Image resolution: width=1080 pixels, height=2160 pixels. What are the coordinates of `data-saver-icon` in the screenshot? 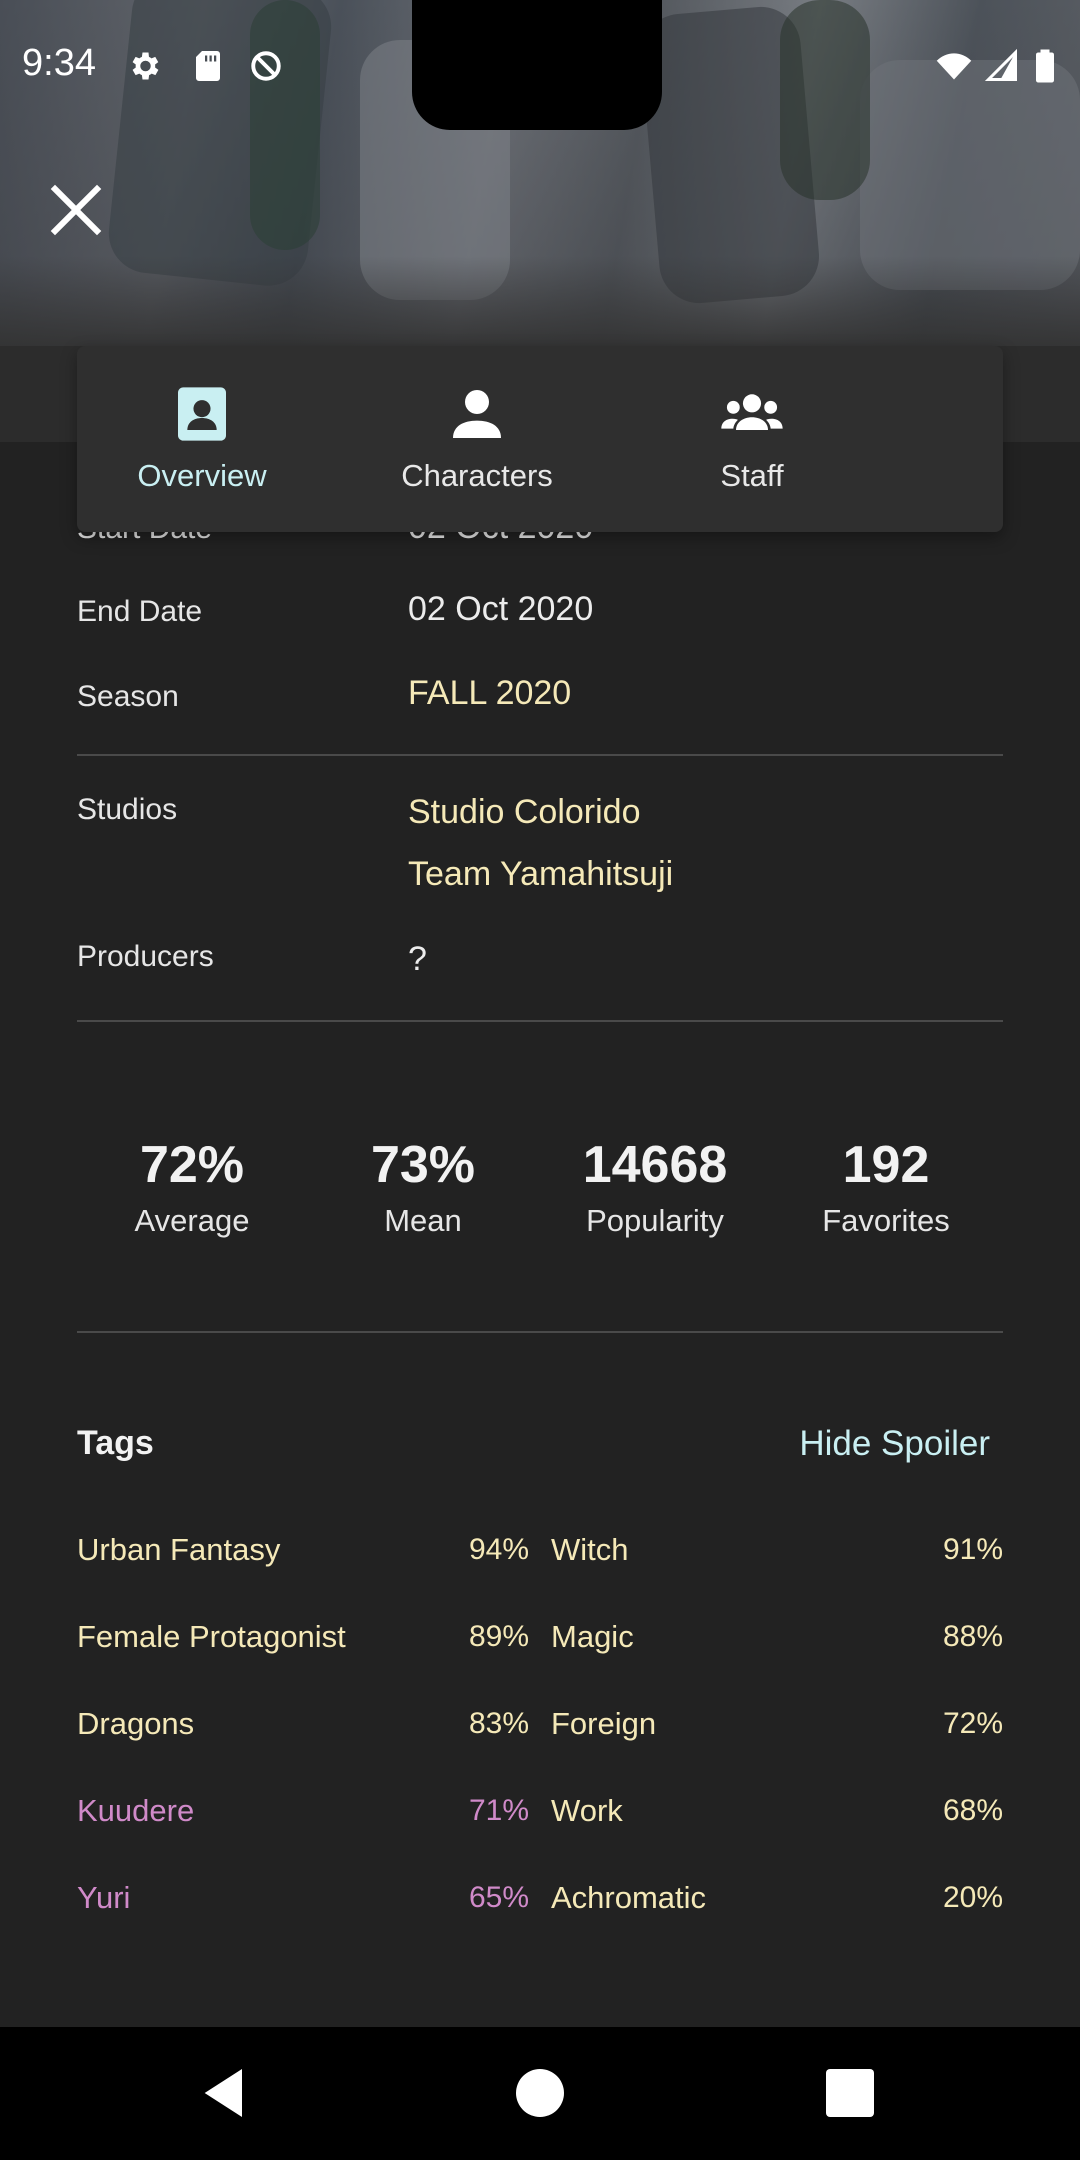 It's located at (266, 66).